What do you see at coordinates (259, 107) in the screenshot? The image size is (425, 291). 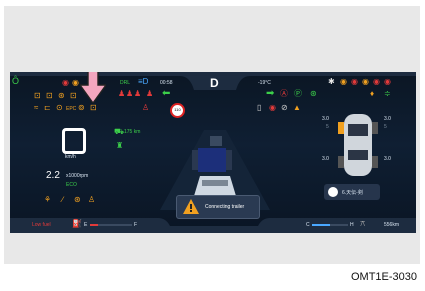 I see `door-open-icon: ▯` at bounding box center [259, 107].